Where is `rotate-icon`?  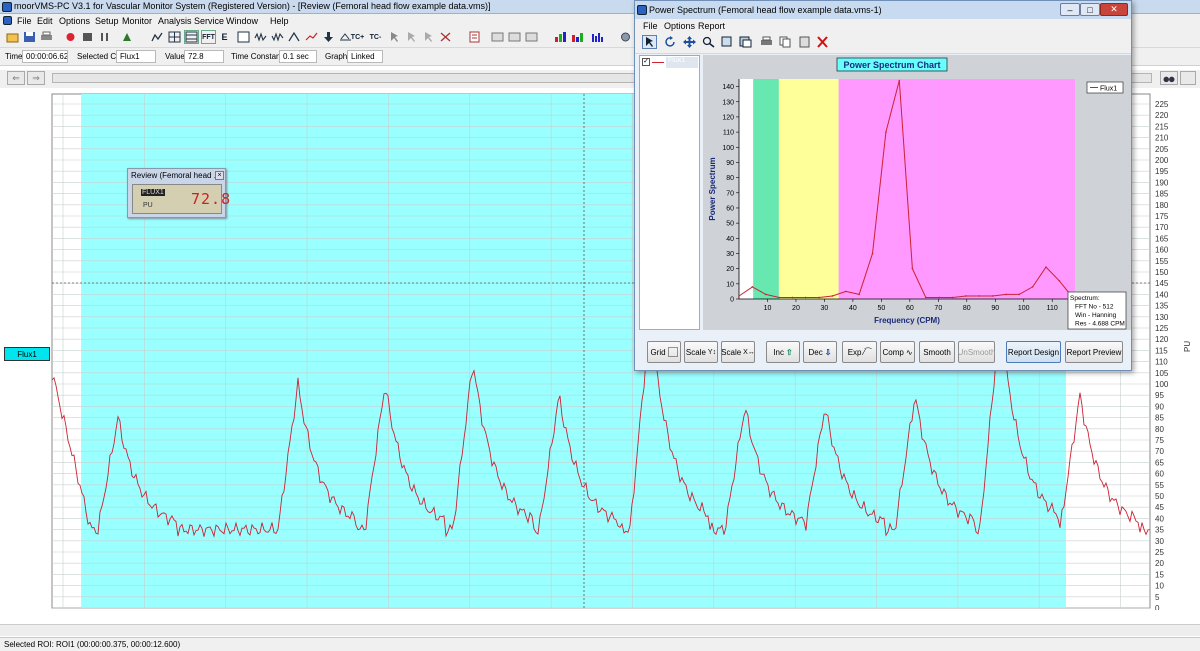
rotate-icon is located at coordinates (670, 42).